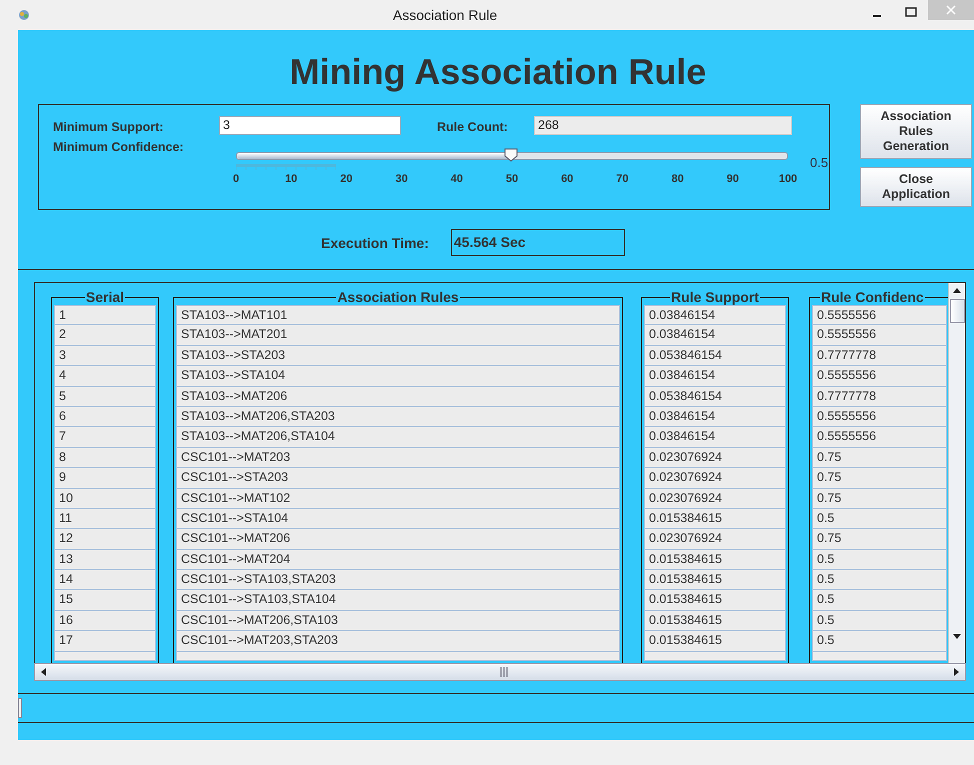 The height and width of the screenshot is (765, 974). What do you see at coordinates (105, 297) in the screenshot?
I see `column-header: Serial` at bounding box center [105, 297].